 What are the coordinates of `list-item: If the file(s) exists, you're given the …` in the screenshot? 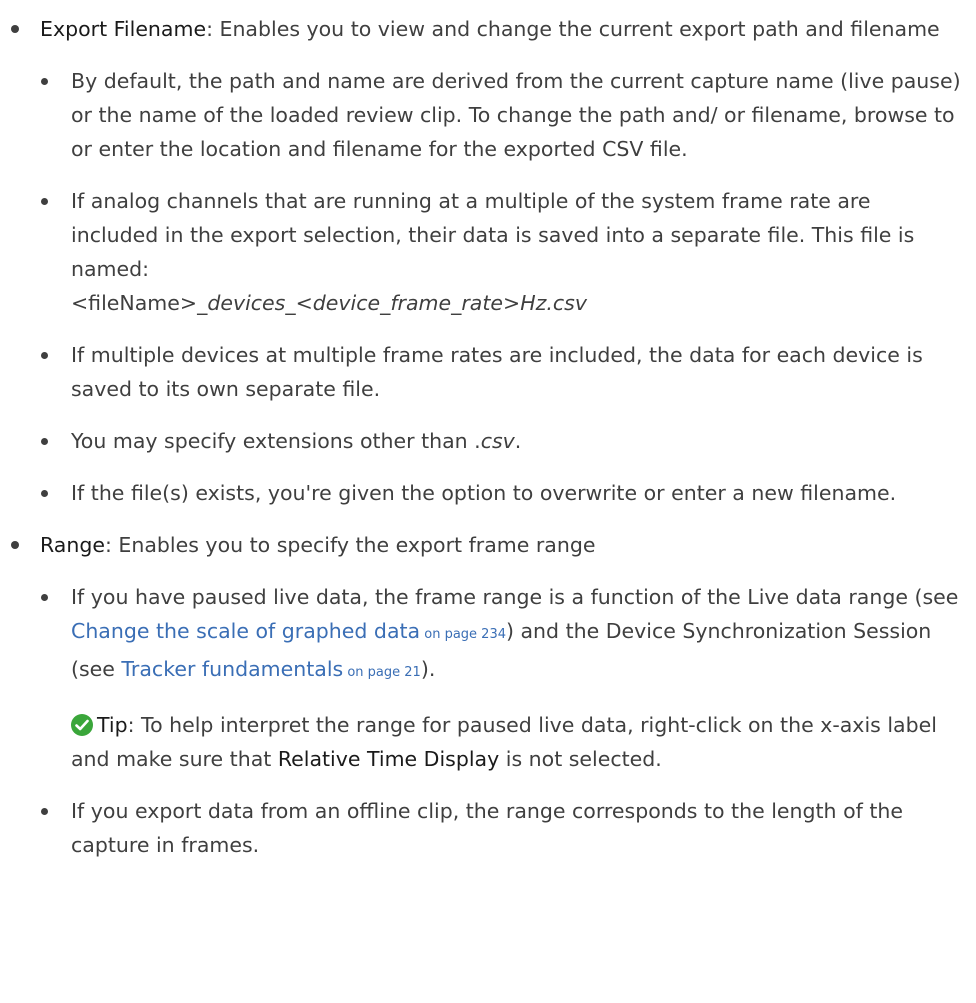 It's located at (502, 493).